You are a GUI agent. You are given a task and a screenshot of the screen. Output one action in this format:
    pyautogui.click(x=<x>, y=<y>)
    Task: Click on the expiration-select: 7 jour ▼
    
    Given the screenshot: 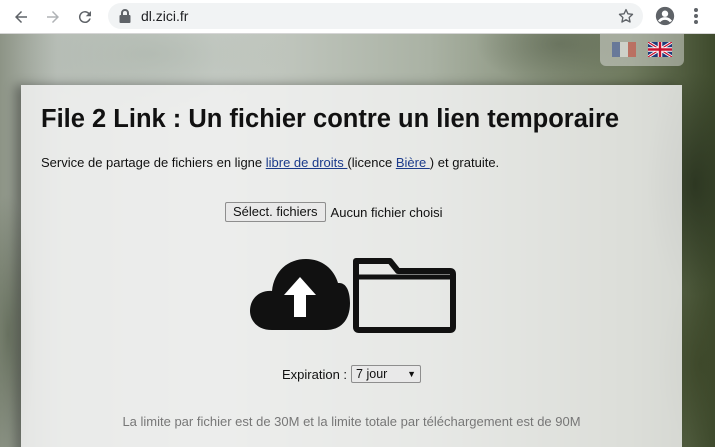 What is the action you would take?
    pyautogui.click(x=386, y=374)
    